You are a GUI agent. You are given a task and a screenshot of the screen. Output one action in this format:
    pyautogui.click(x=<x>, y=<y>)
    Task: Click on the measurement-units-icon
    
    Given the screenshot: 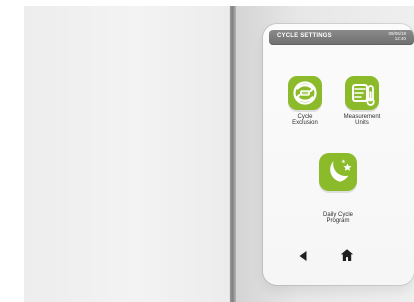 What is the action you would take?
    pyautogui.click(x=363, y=95)
    